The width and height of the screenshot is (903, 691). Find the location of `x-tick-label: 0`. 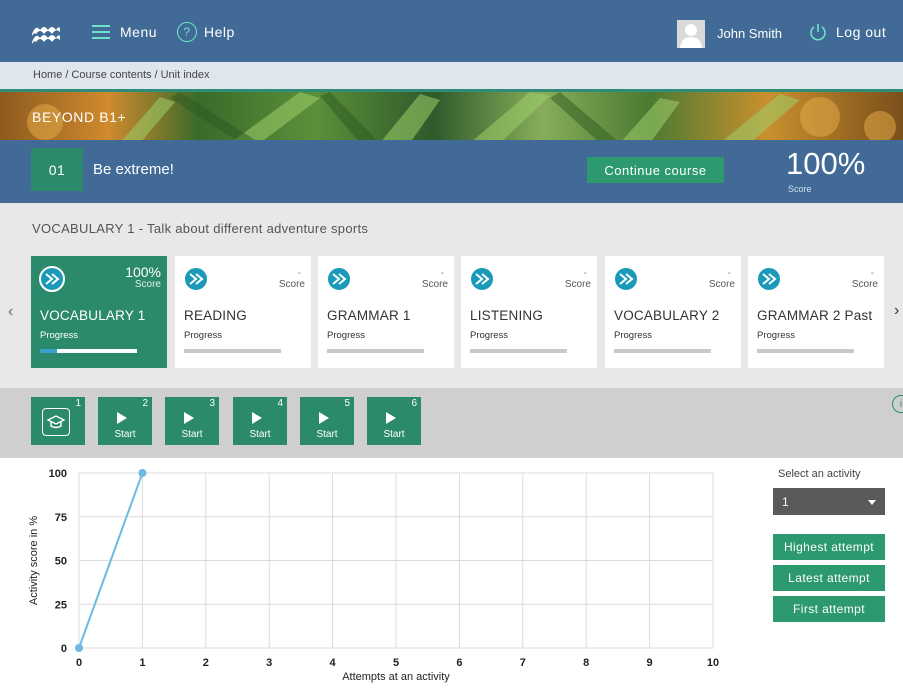

x-tick-label: 0 is located at coordinates (79, 663).